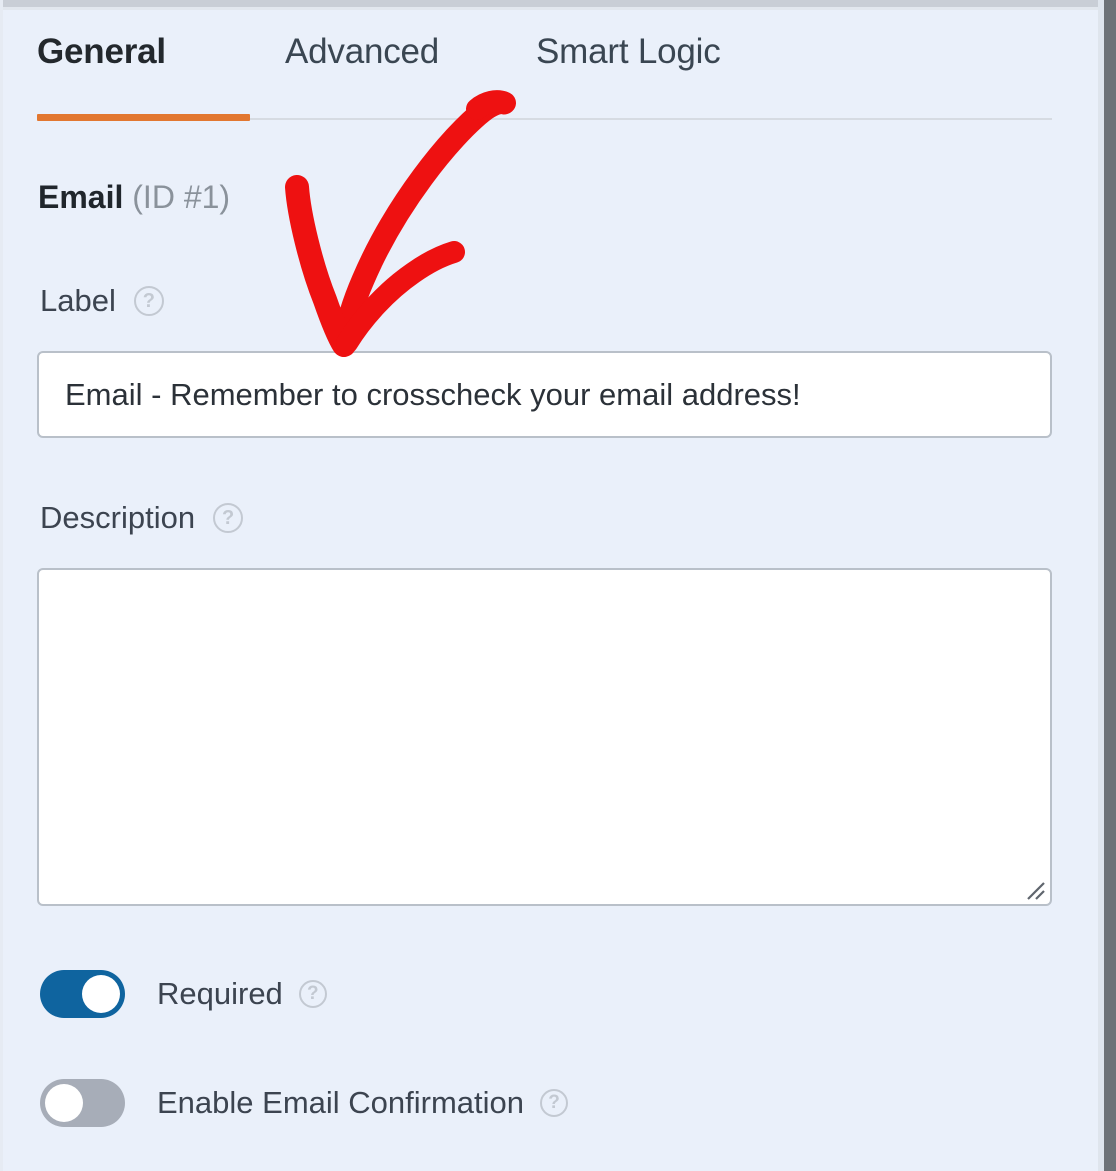 The height and width of the screenshot is (1171, 1116). Describe the element at coordinates (220, 993) in the screenshot. I see `required-toggle-label: Required` at that location.